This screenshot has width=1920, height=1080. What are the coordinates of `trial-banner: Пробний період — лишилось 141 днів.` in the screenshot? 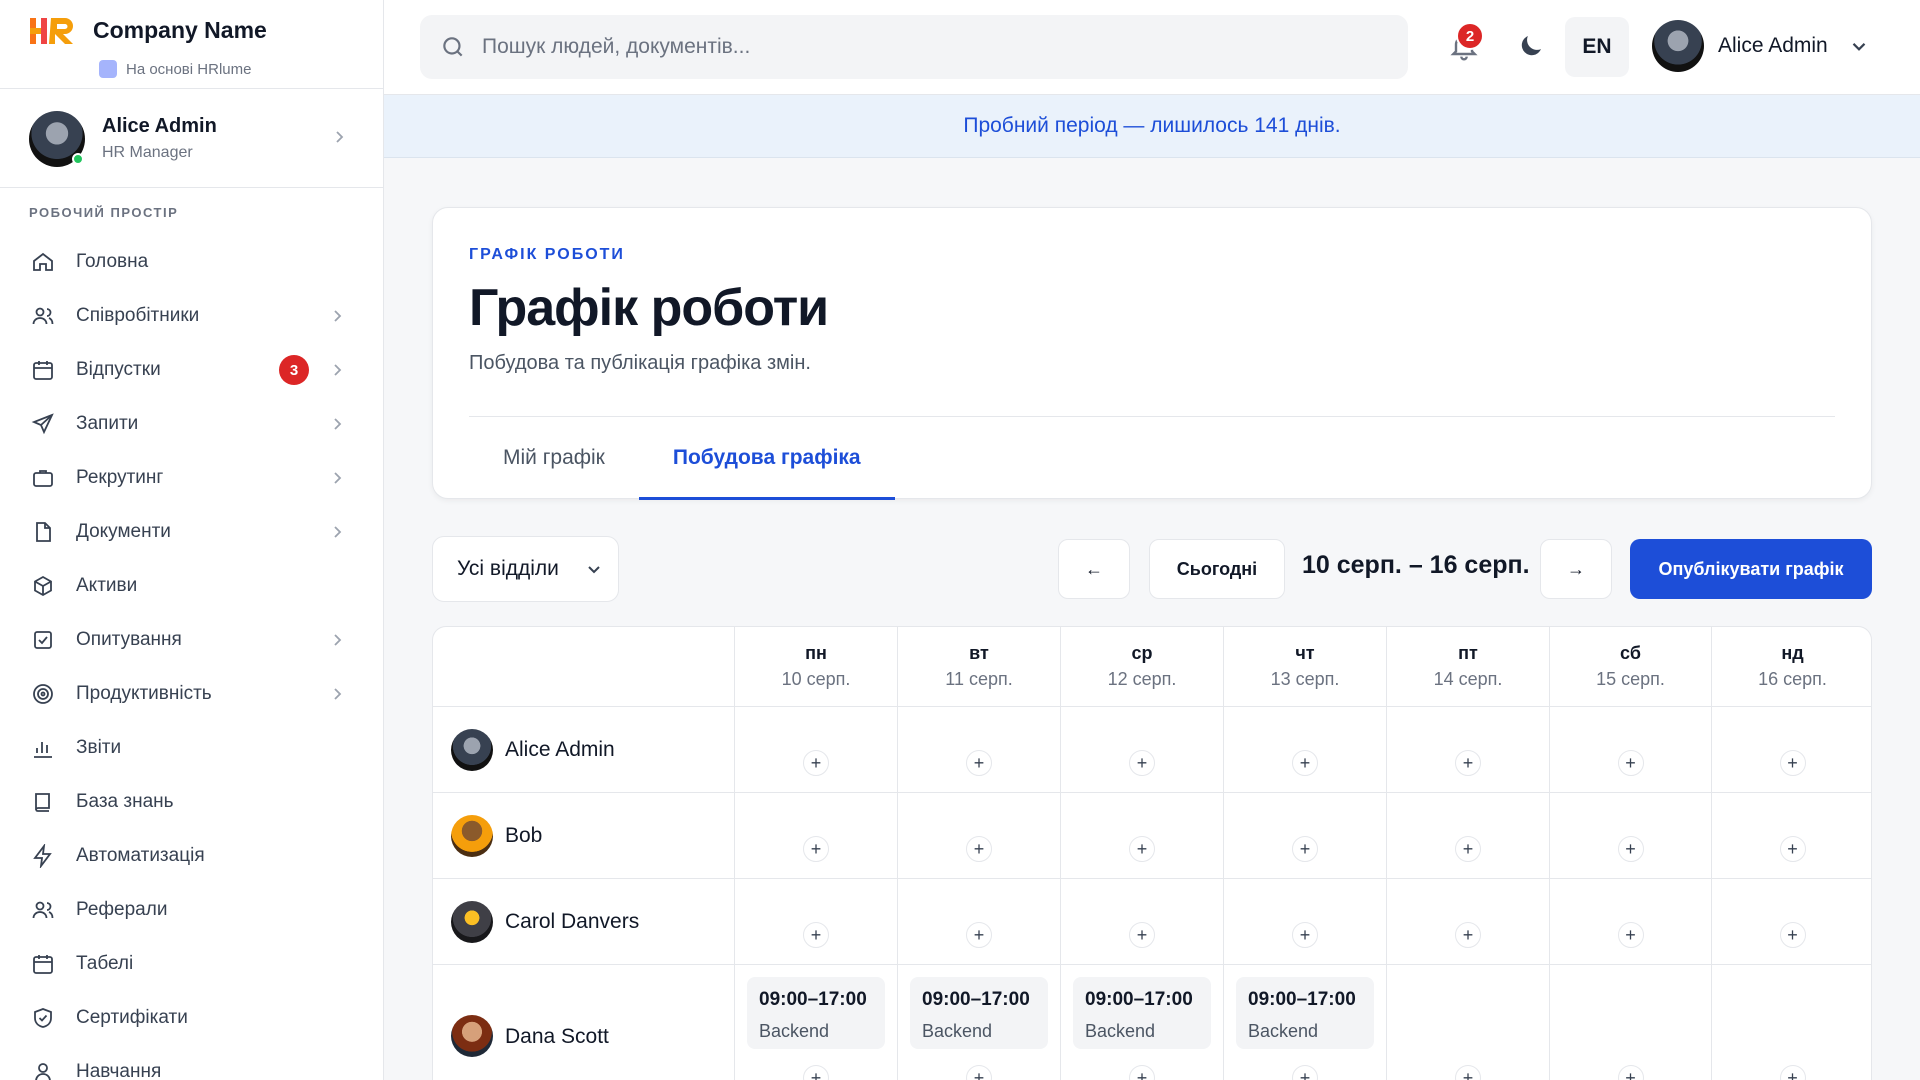 It's located at (1152, 126).